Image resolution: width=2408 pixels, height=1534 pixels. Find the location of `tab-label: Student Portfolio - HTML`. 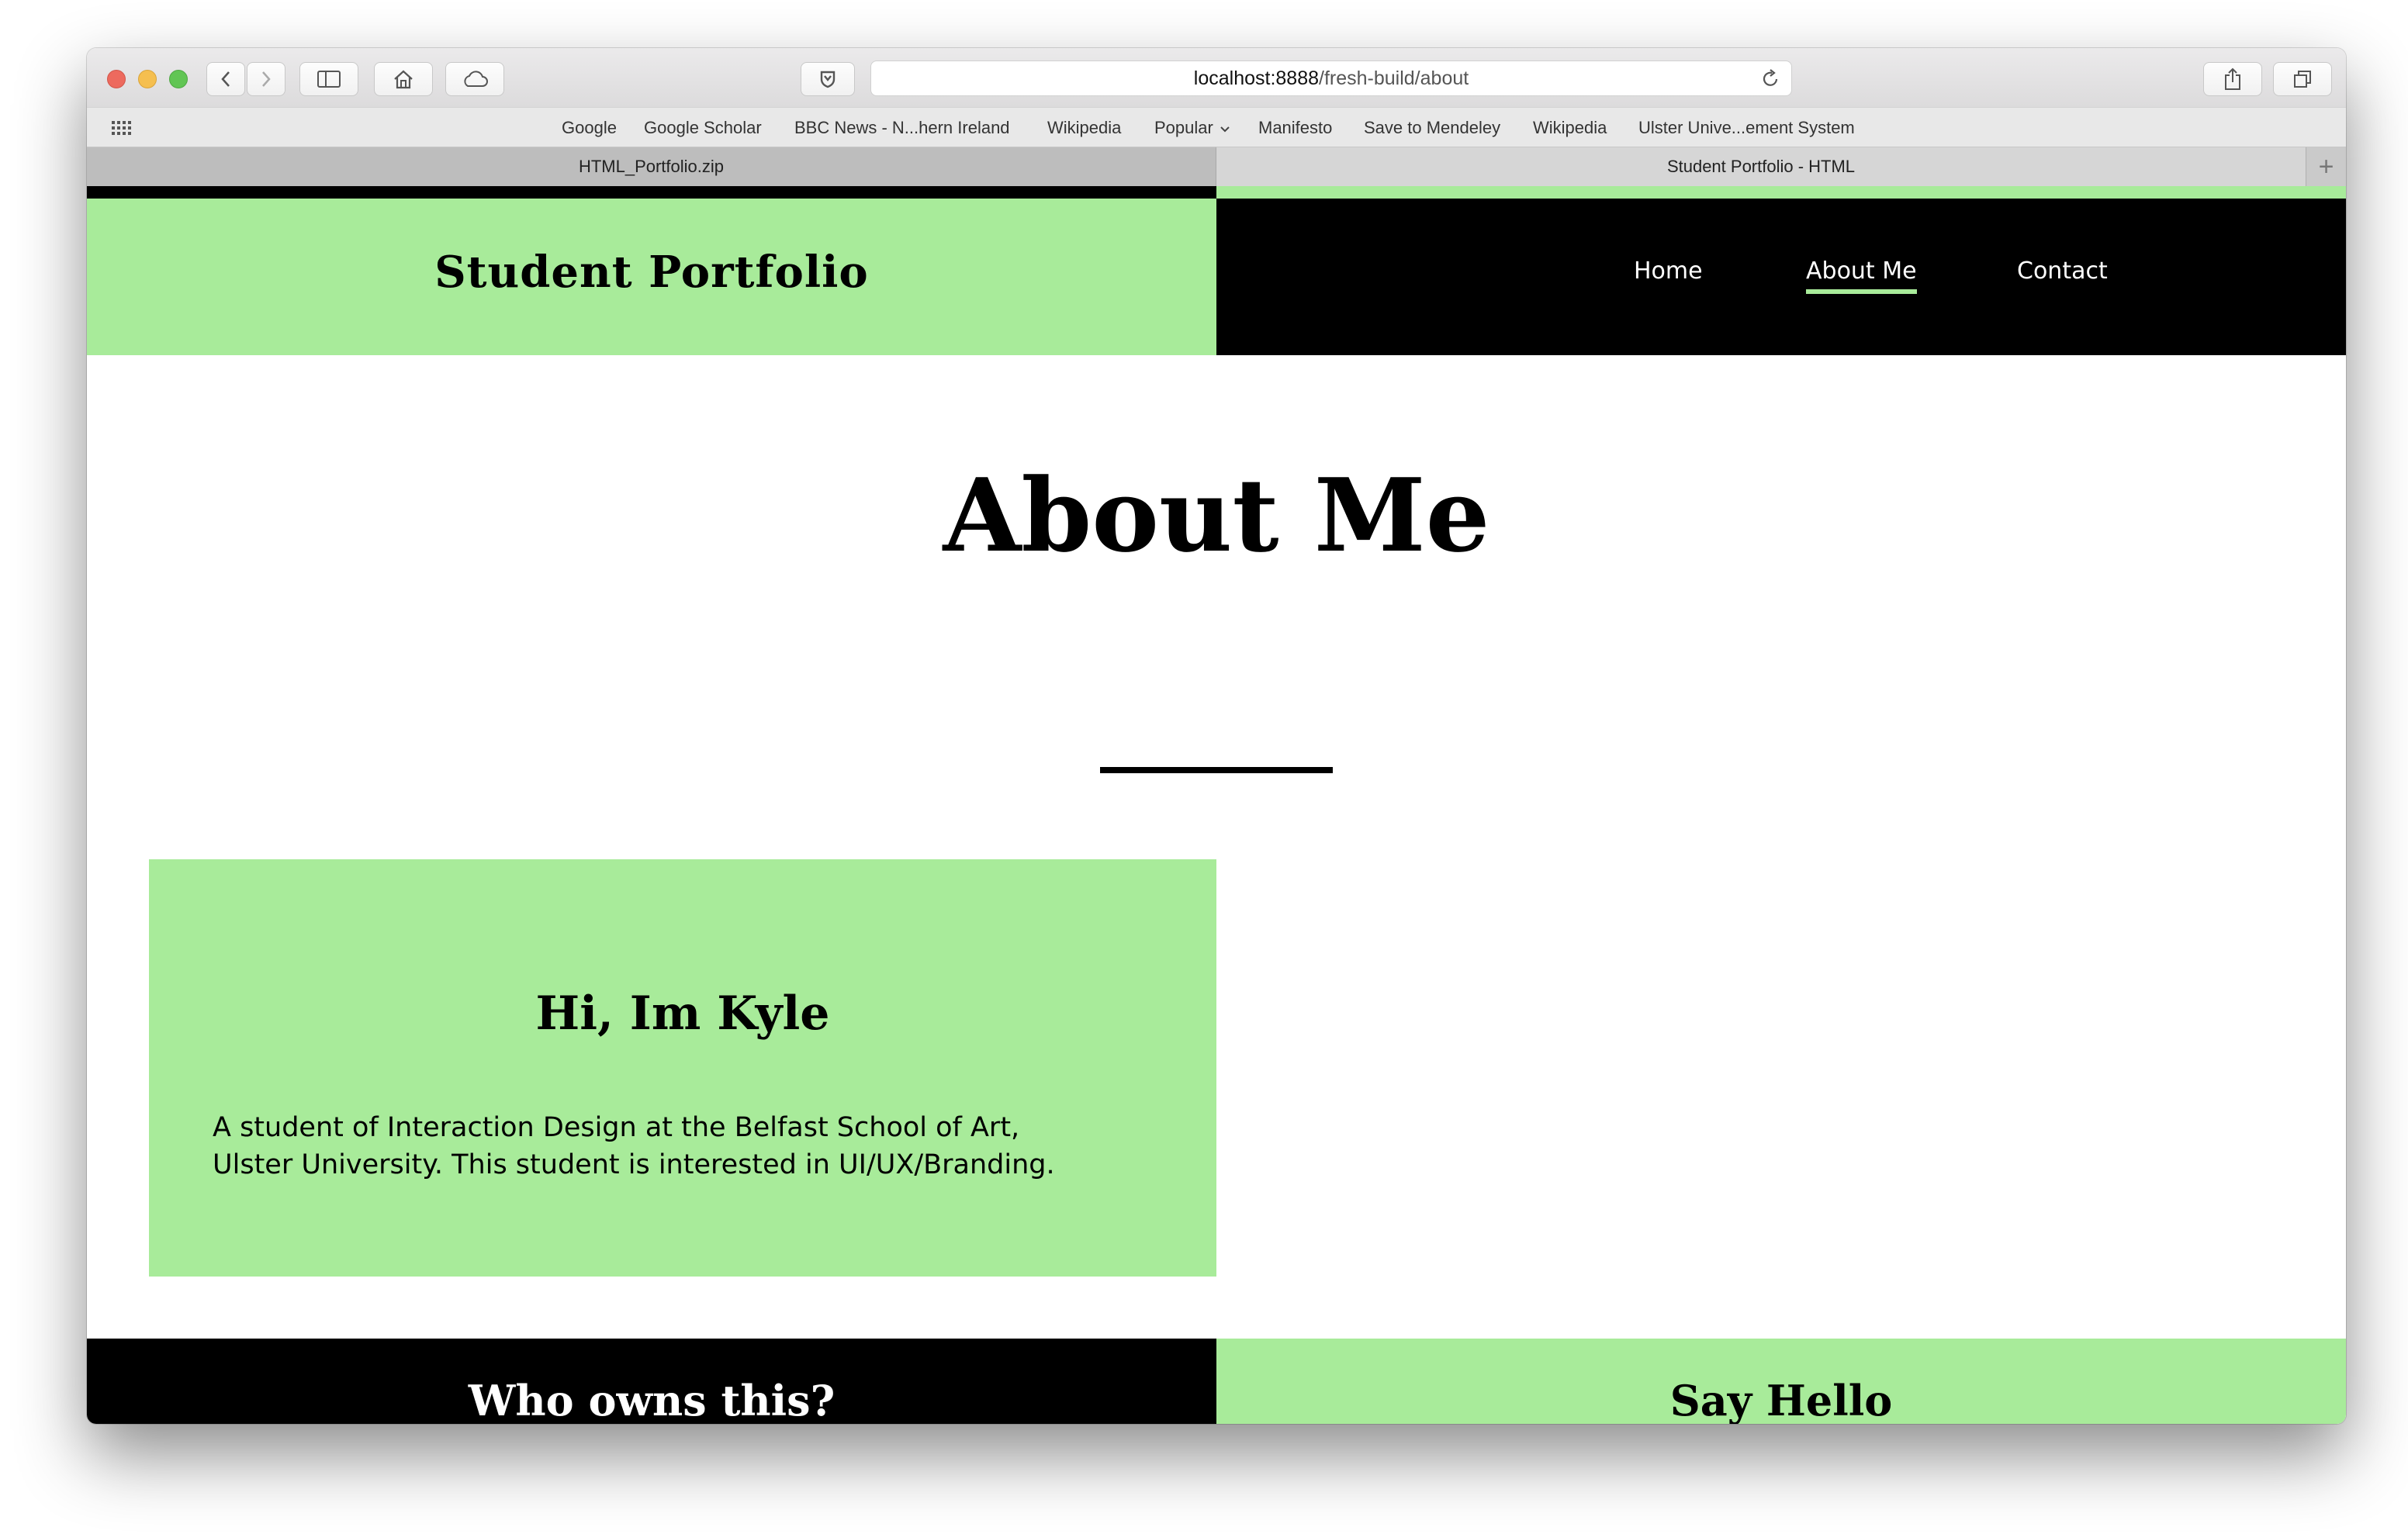

tab-label: Student Portfolio - HTML is located at coordinates (1761, 166).